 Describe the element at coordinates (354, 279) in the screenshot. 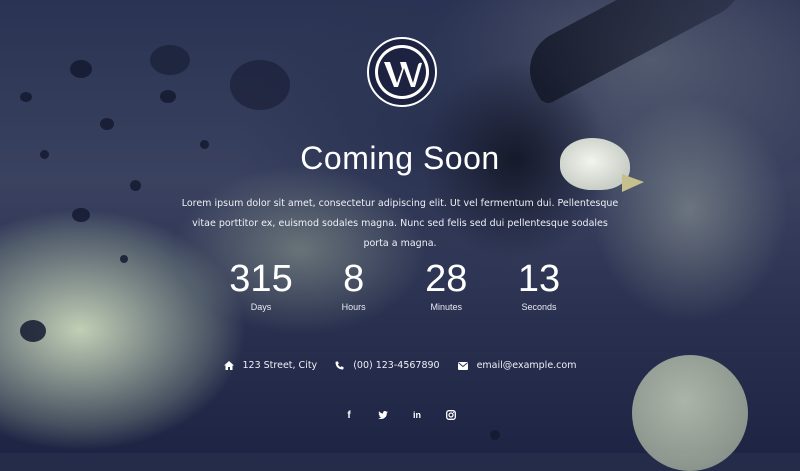

I see `countdown-hours-value: 8` at that location.